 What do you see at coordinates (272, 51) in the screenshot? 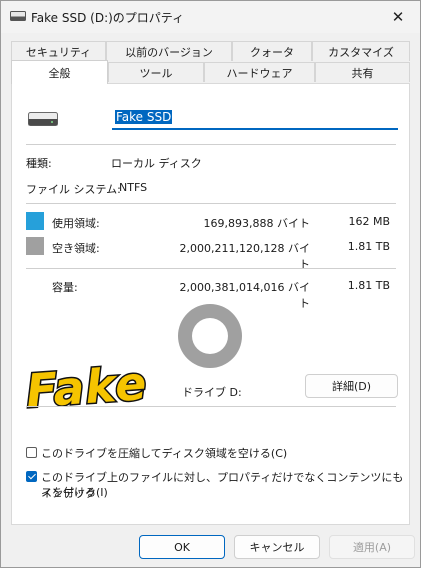
I see `tab-quota: クォータ` at bounding box center [272, 51].